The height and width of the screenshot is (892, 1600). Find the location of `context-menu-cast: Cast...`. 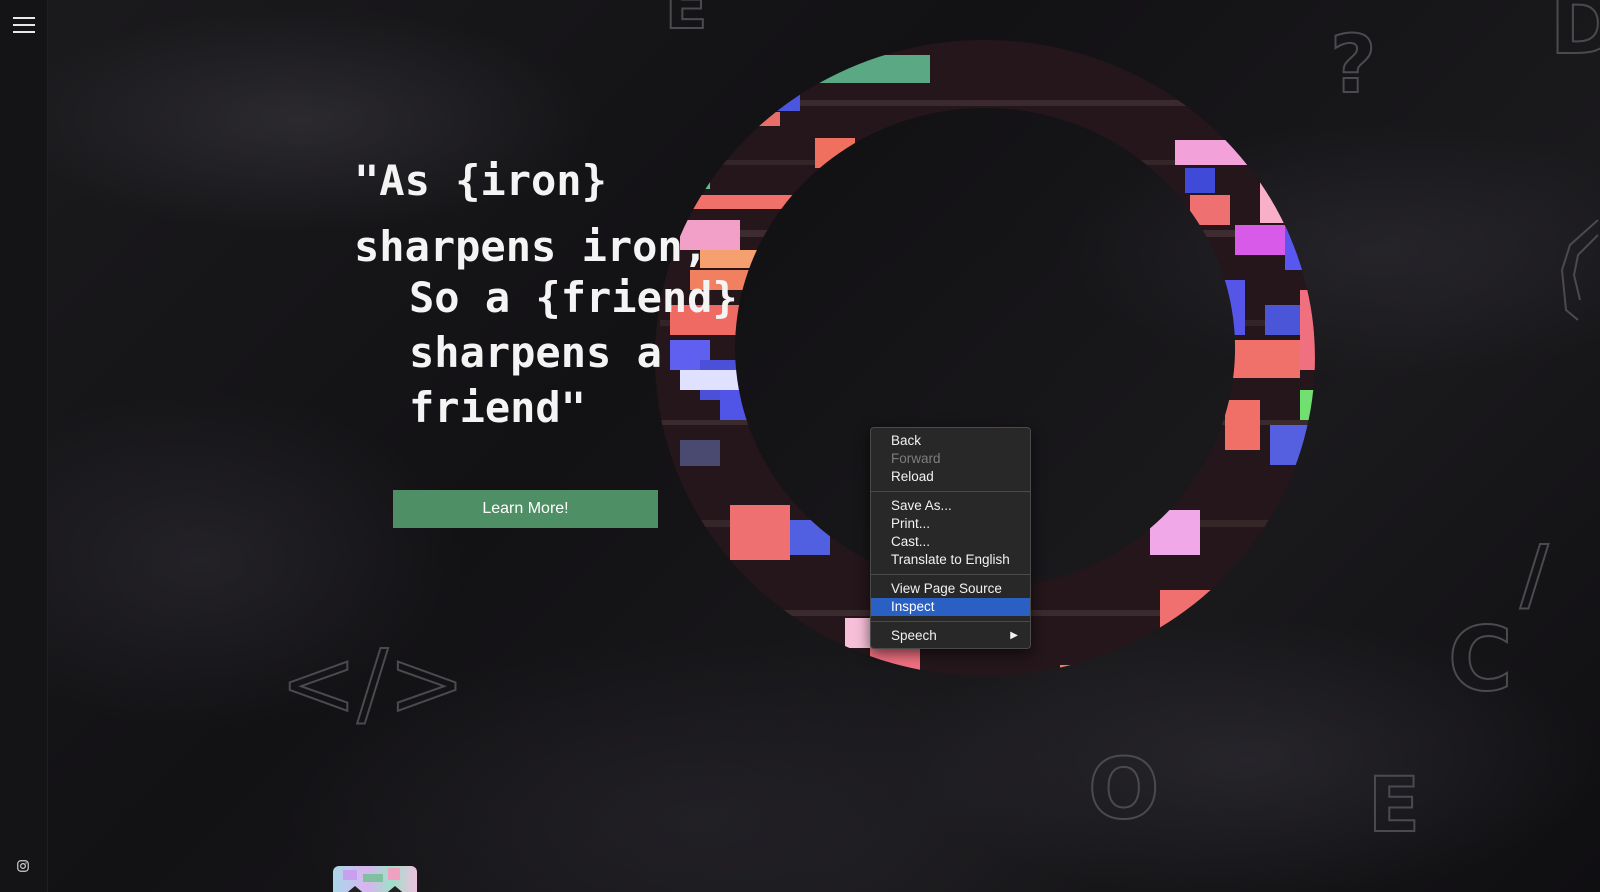

context-menu-cast: Cast... is located at coordinates (950, 542).